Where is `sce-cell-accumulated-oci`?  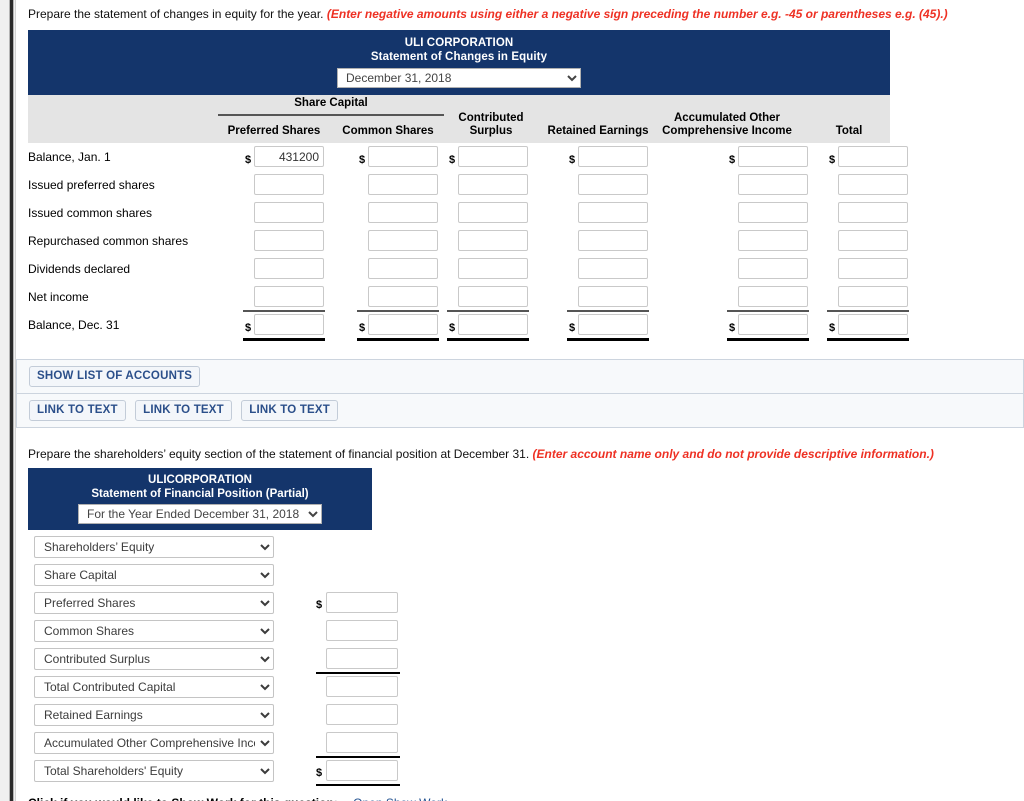
sce-cell-accumulated-oci is located at coordinates (773, 240).